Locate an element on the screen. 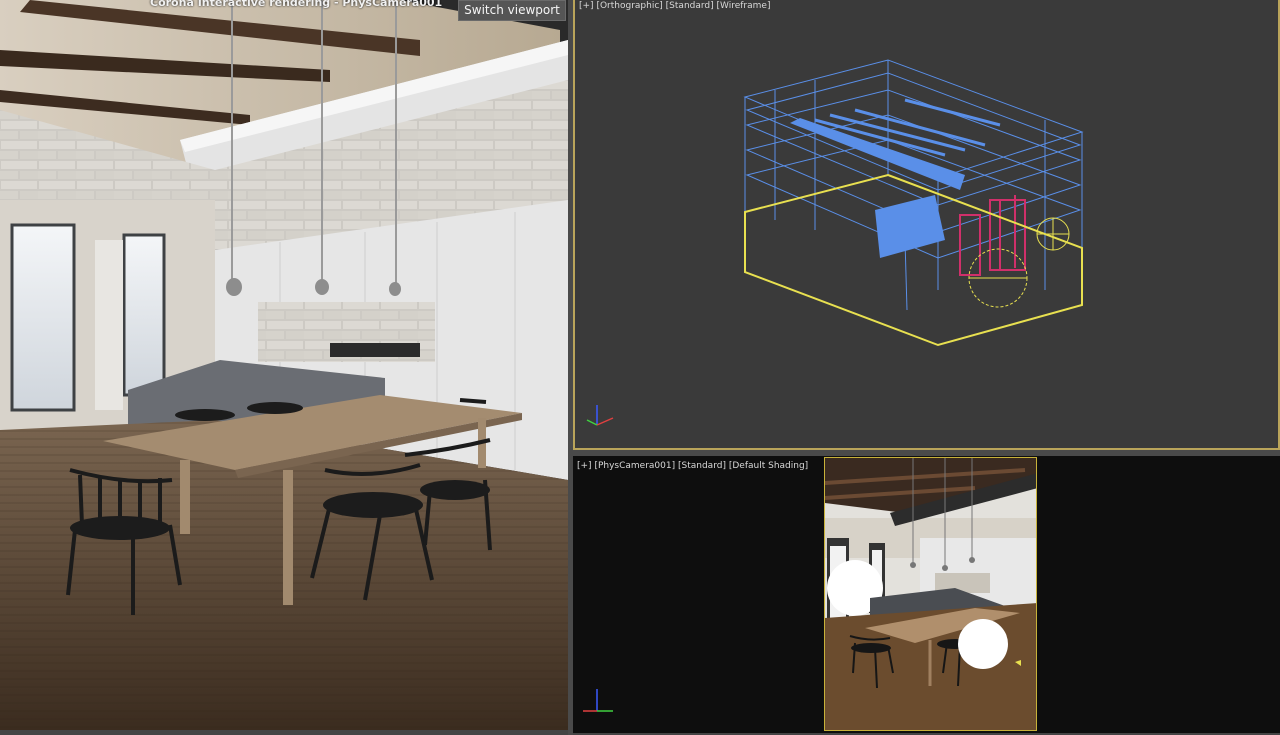  viewport-menu-style: [Standard] is located at coordinates (702, 466).